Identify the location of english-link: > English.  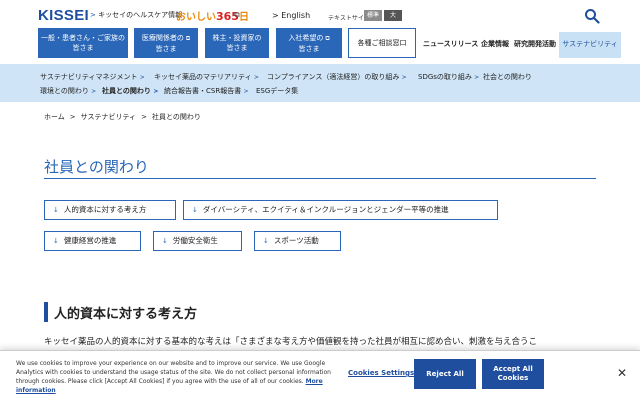
(291, 15).